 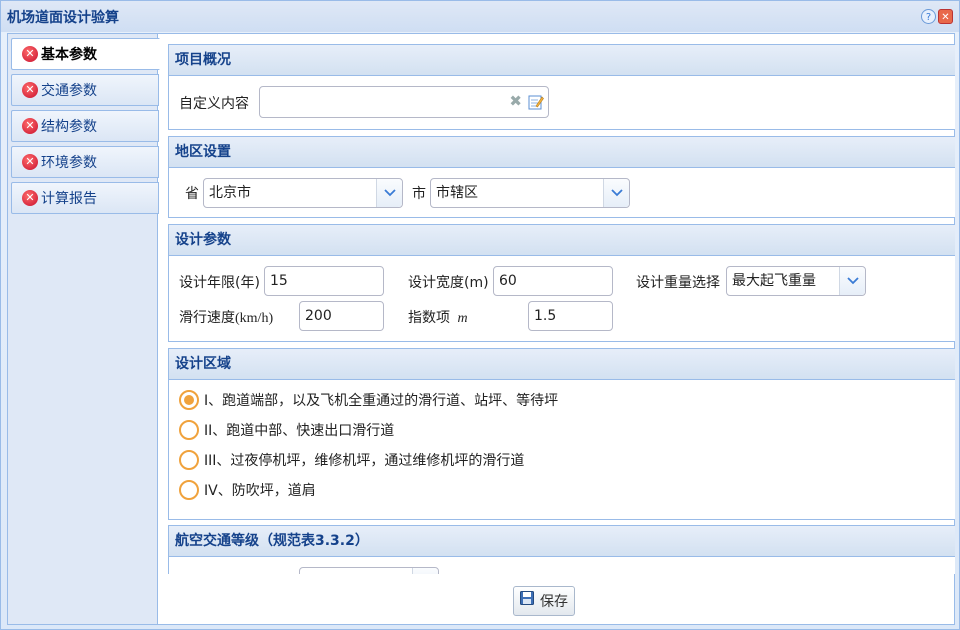 I want to click on city-label: 市, so click(x=419, y=194).